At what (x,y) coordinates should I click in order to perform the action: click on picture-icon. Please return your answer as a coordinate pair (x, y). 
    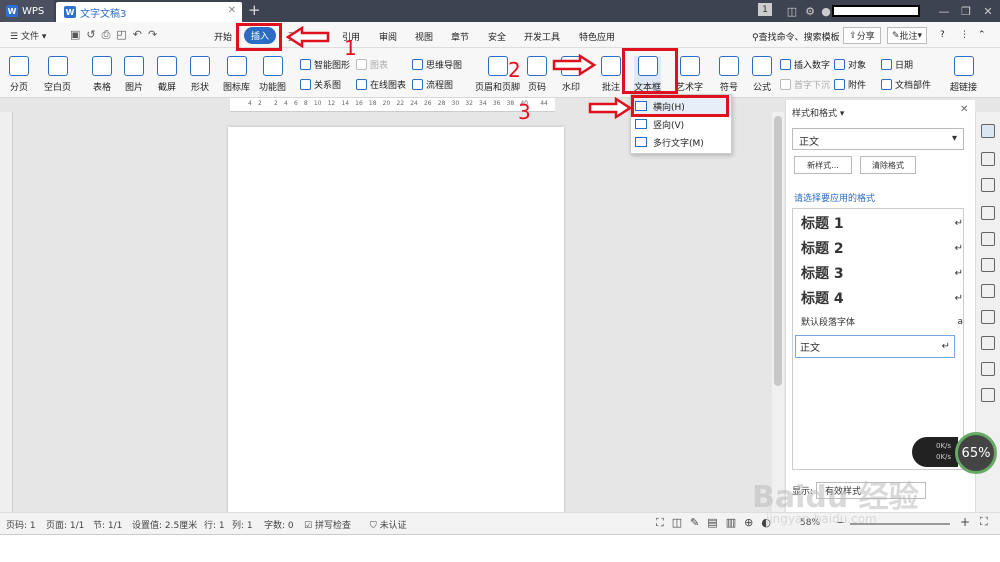
    Looking at the image, I should click on (134, 66).